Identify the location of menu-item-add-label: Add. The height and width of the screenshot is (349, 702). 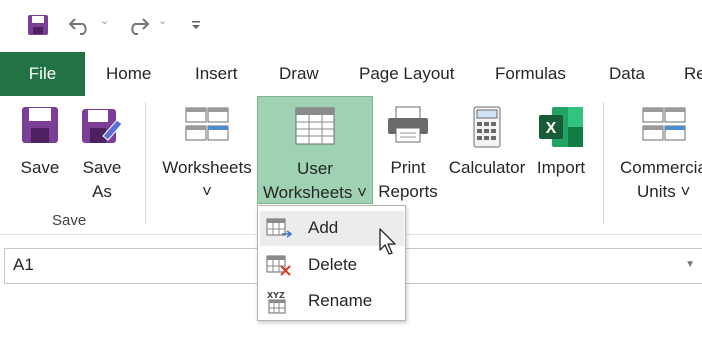
(323, 227).